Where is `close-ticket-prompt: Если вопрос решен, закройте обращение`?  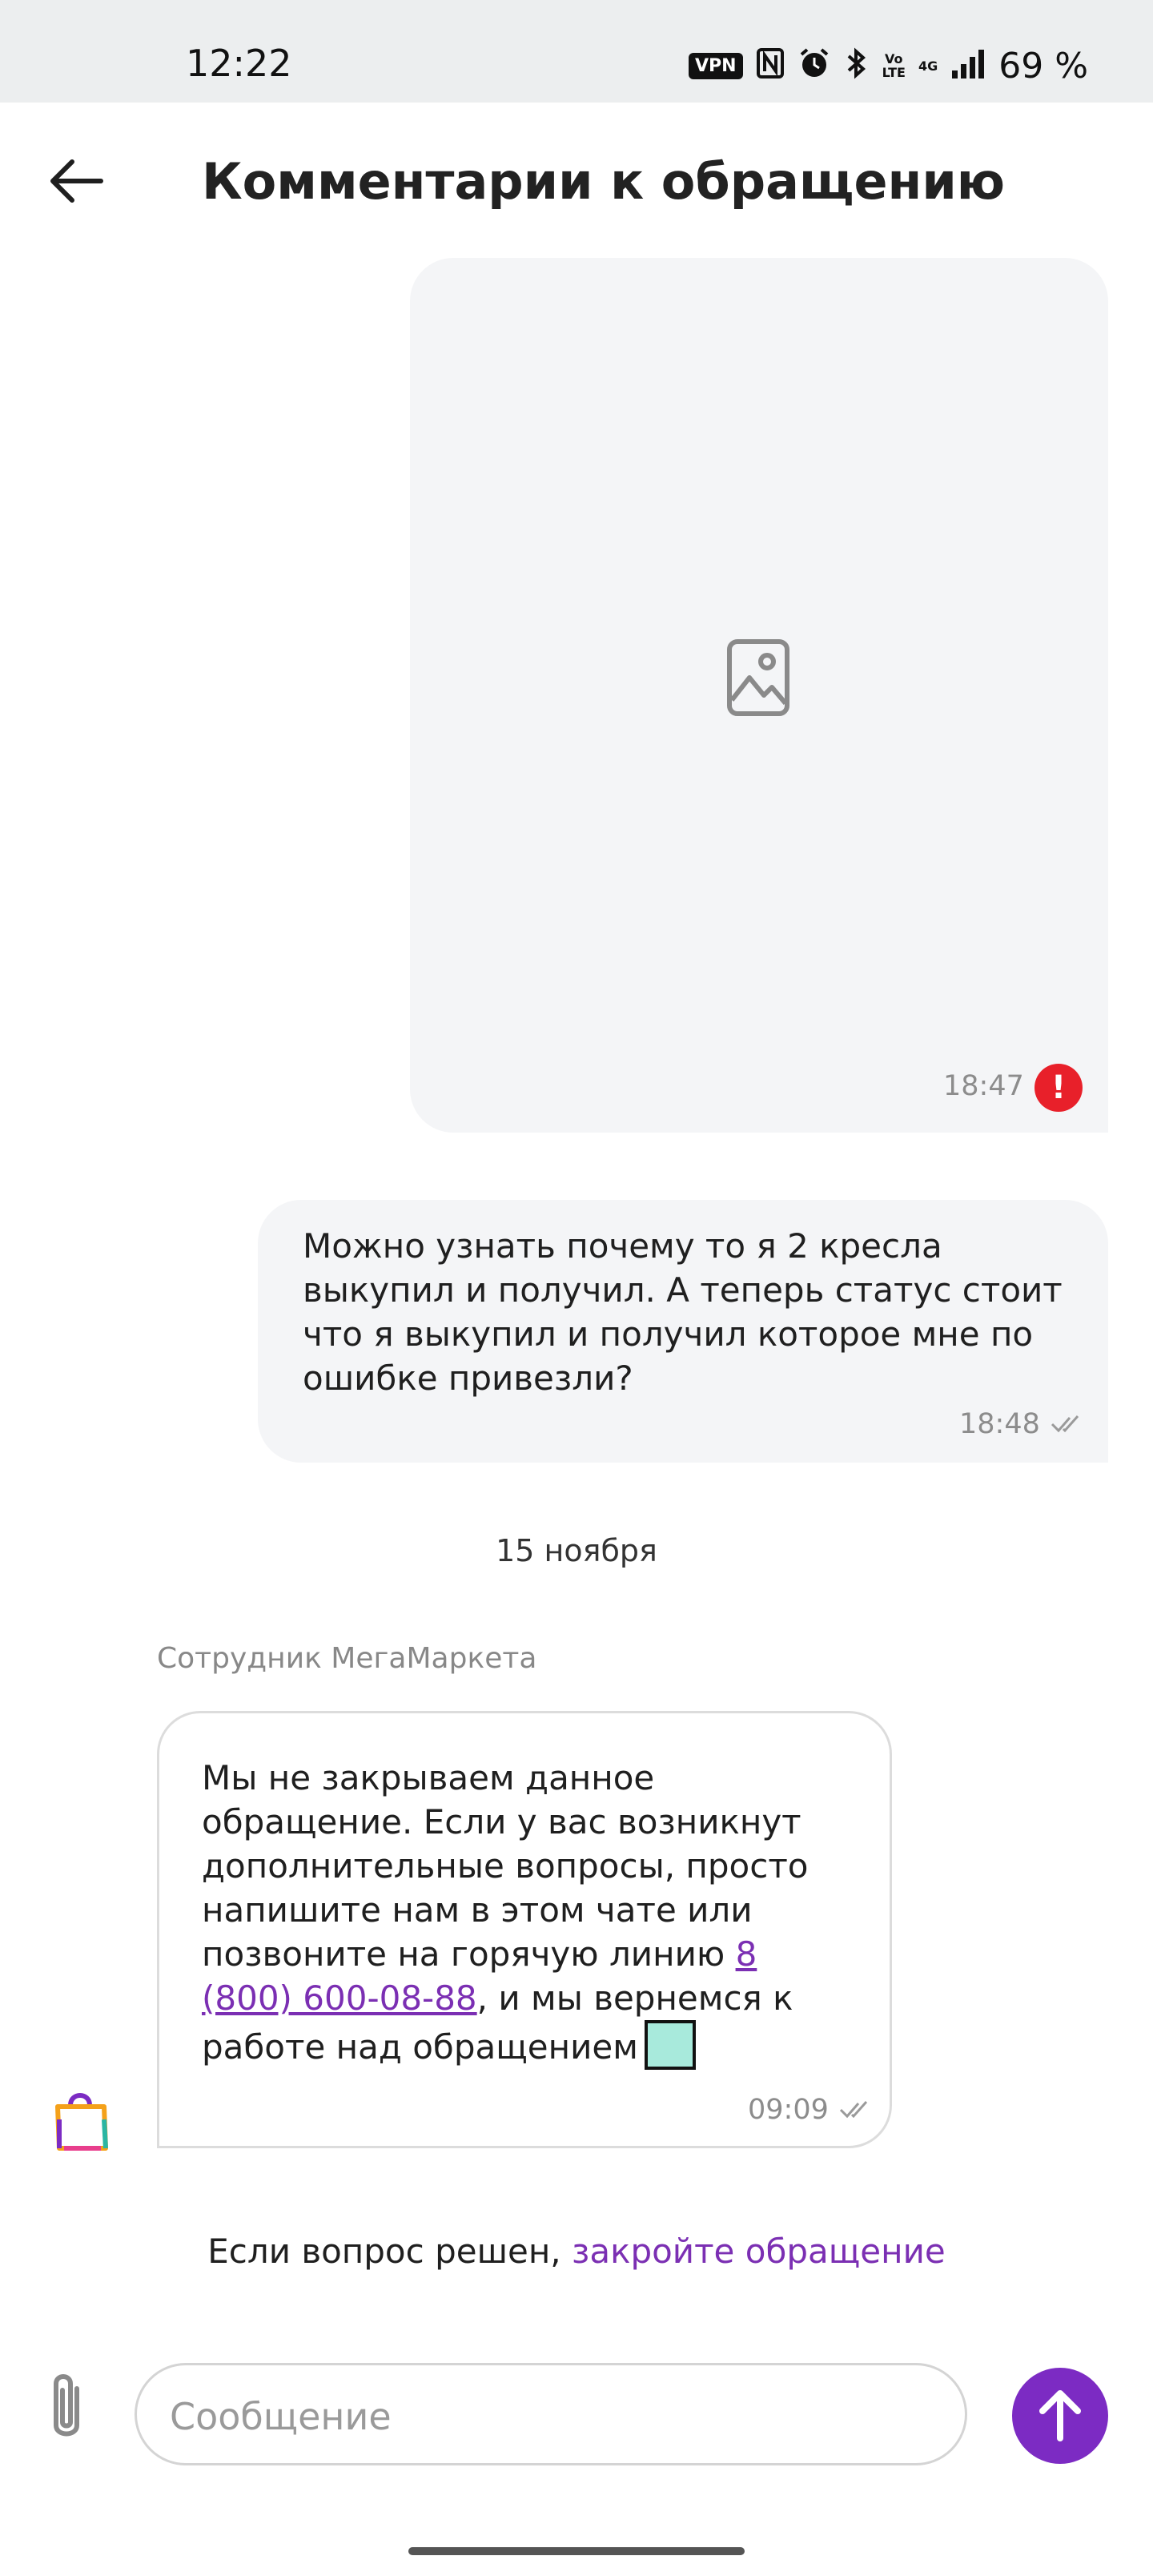 close-ticket-prompt: Если вопрос решен, закройте обращение is located at coordinates (576, 2251).